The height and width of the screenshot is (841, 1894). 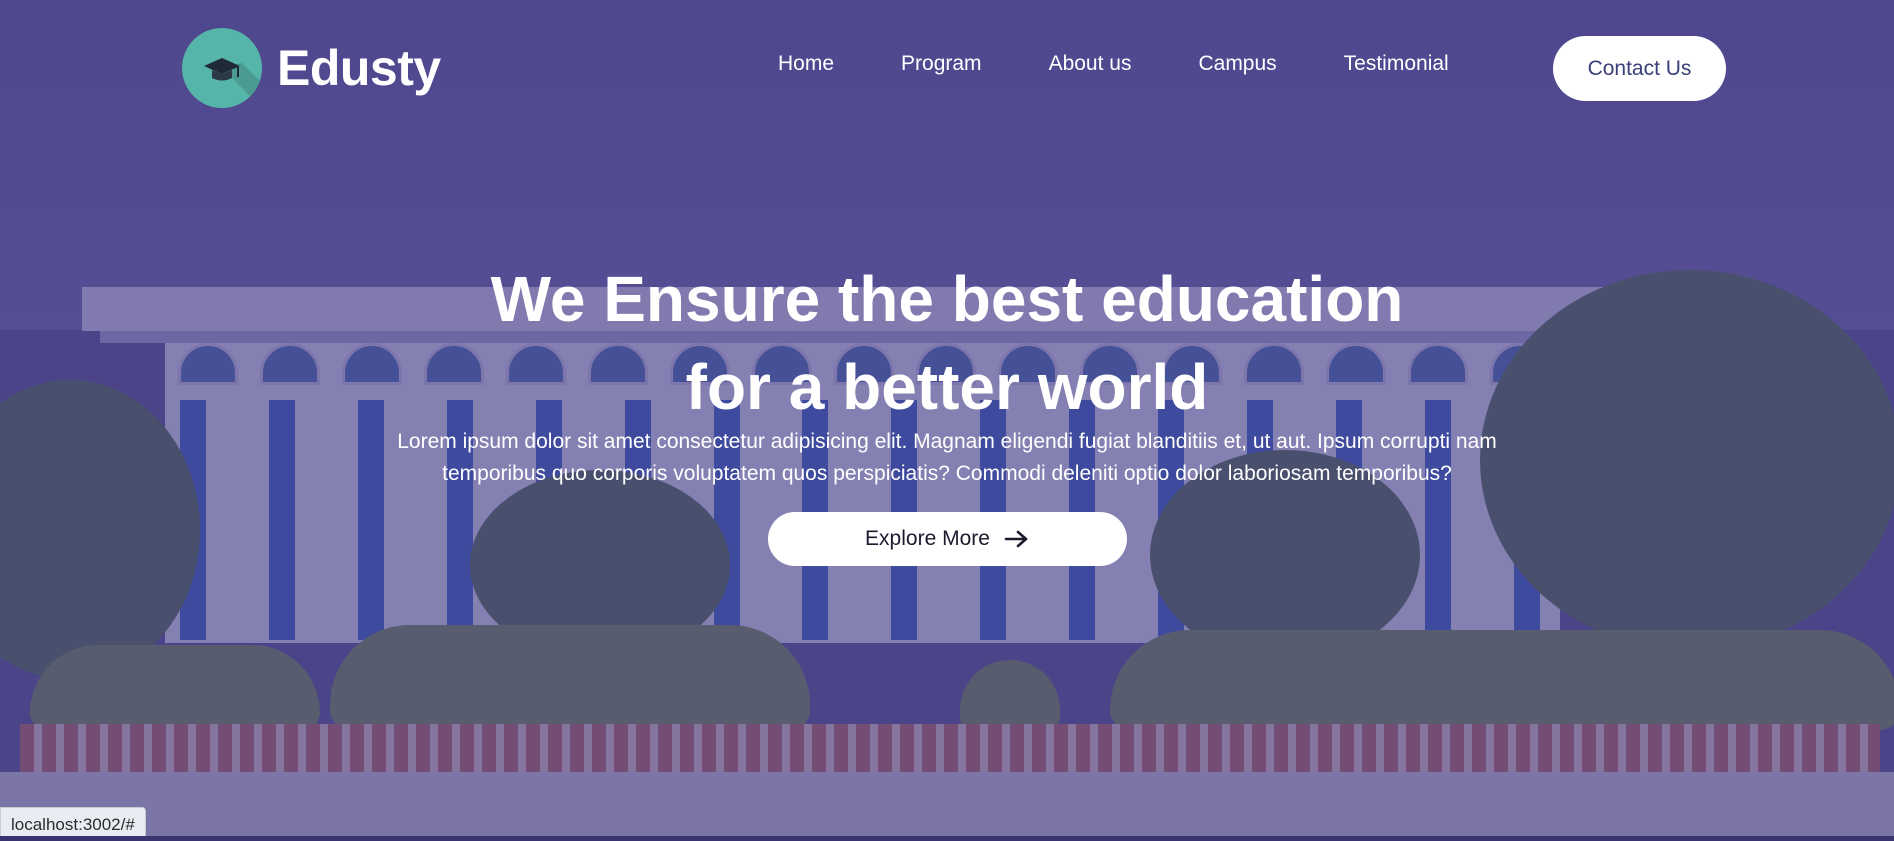 I want to click on explore-more-button: Explore More, so click(x=947, y=539).